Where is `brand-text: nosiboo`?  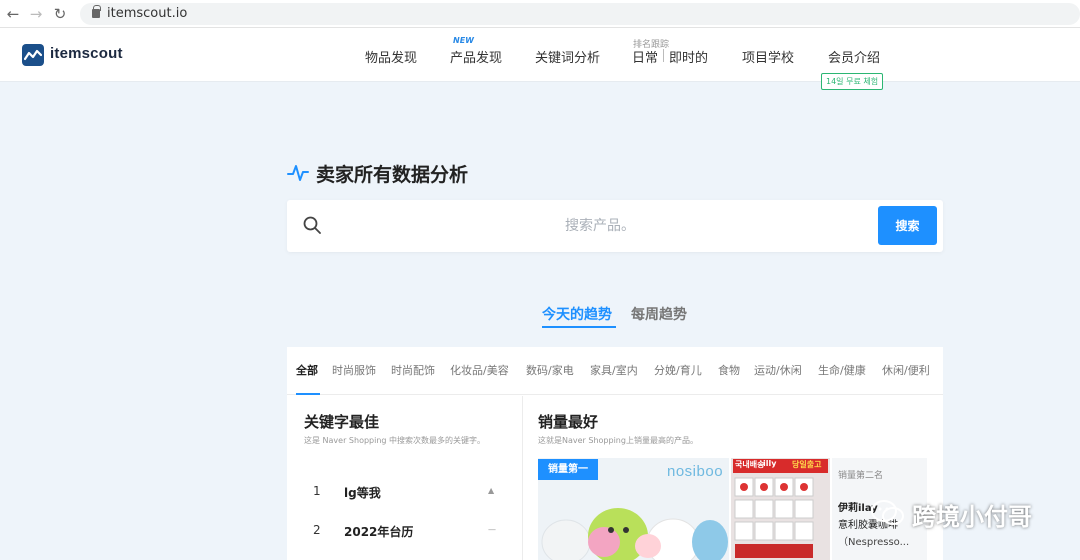
brand-text: nosiboo is located at coordinates (695, 471).